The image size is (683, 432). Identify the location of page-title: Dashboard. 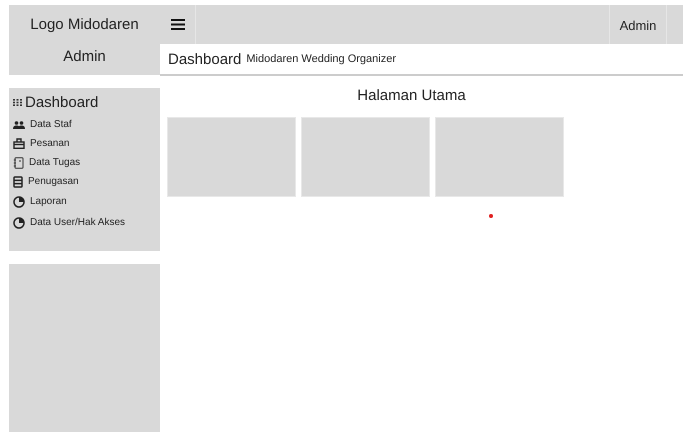
(205, 59).